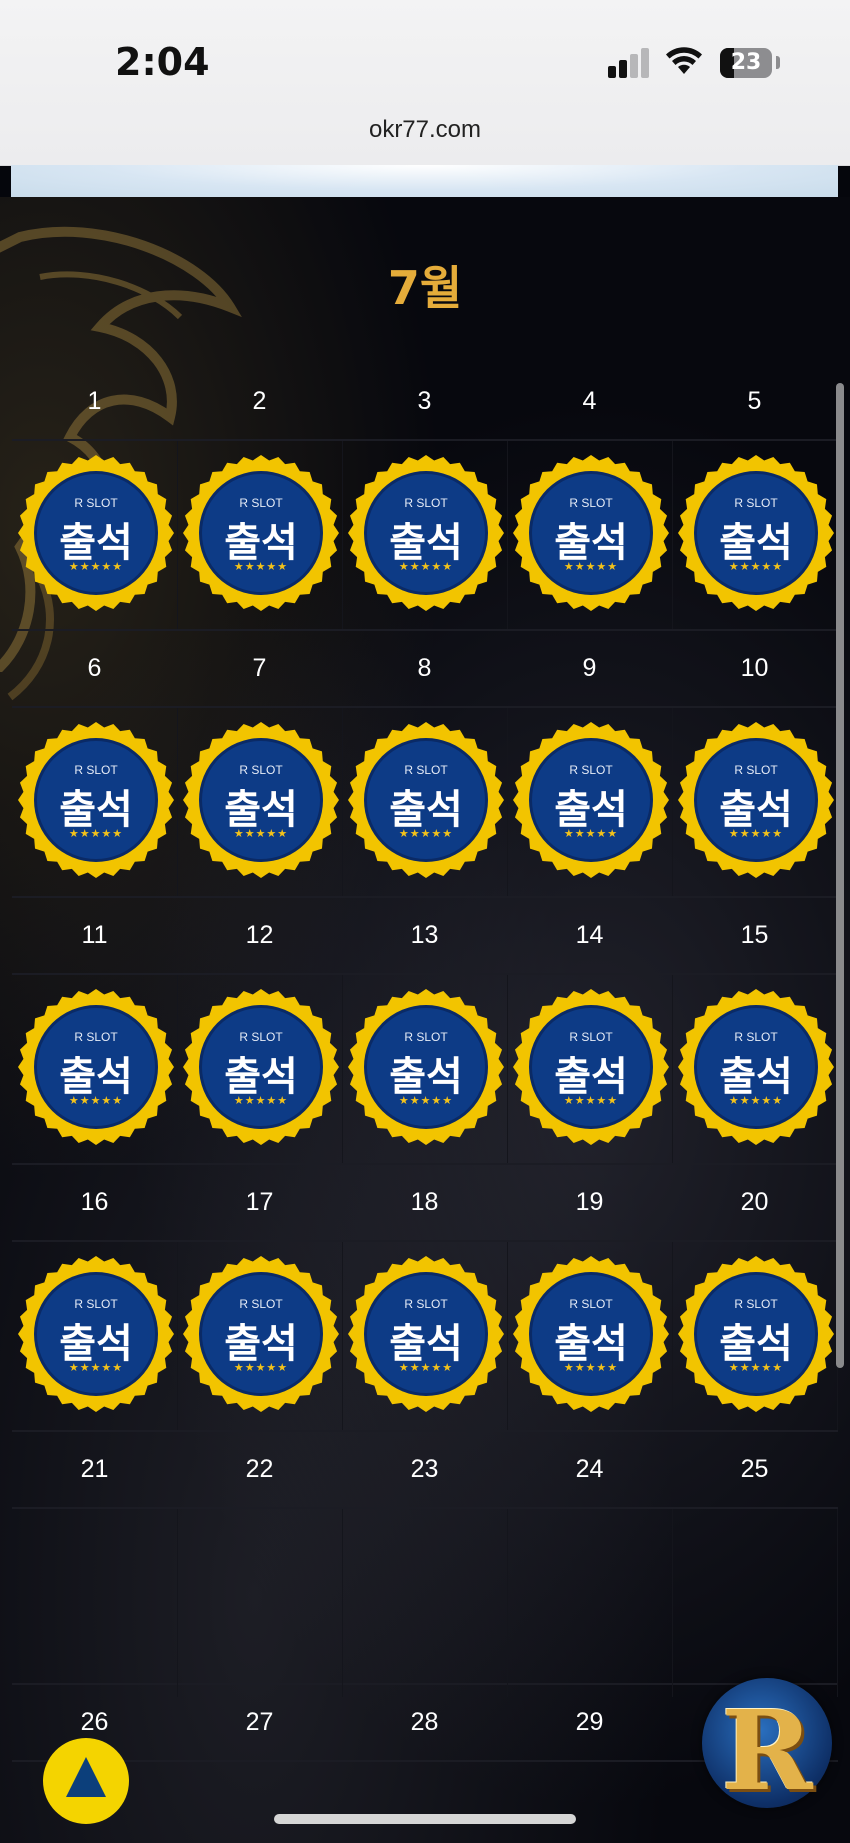 The width and height of the screenshot is (850, 1843). I want to click on day-number: 1, so click(94, 401).